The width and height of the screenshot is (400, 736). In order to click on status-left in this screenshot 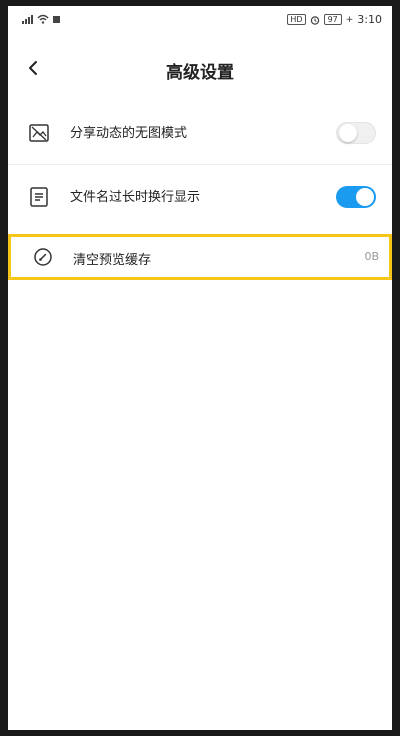, I will do `click(41, 19)`.